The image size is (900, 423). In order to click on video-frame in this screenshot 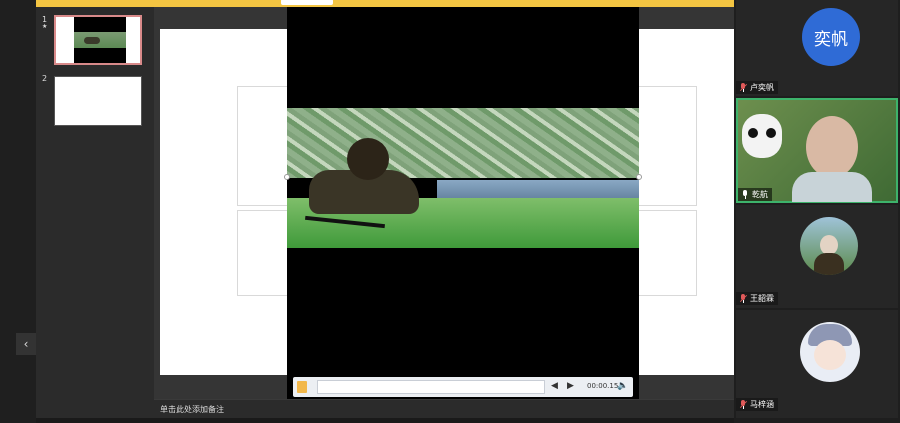, I will do `click(463, 178)`.